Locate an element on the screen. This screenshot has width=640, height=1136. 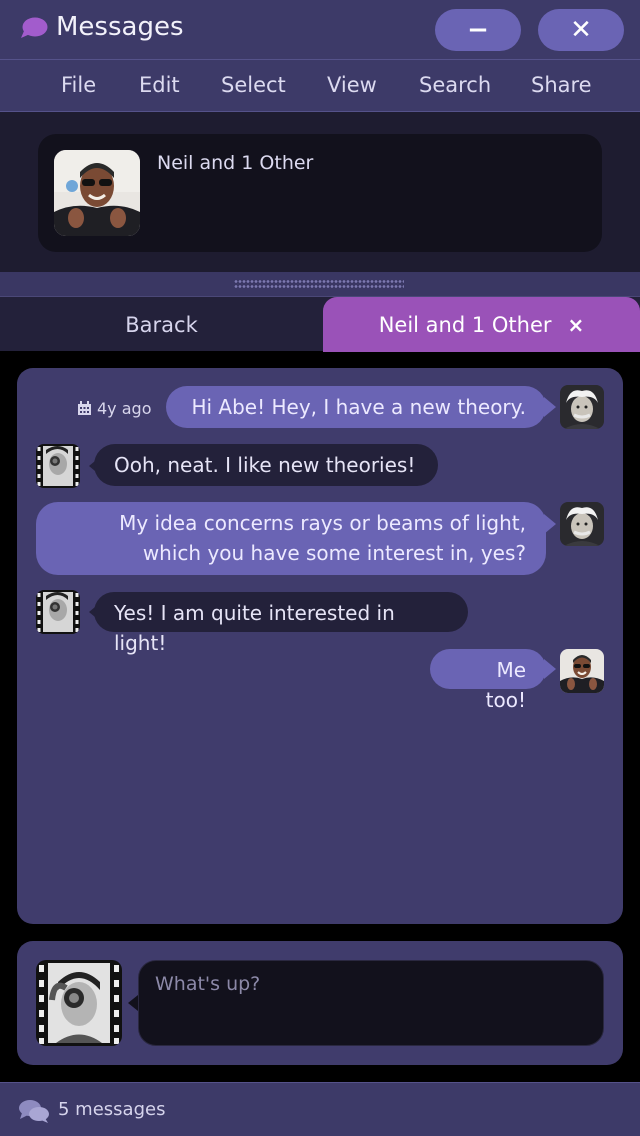
menu-file: File is located at coordinates (78, 85).